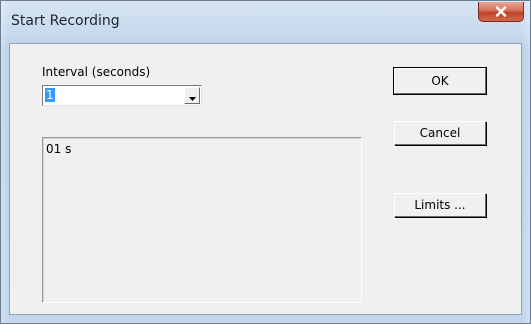 The width and height of the screenshot is (531, 324). I want to click on ok-button: OK, so click(440, 81).